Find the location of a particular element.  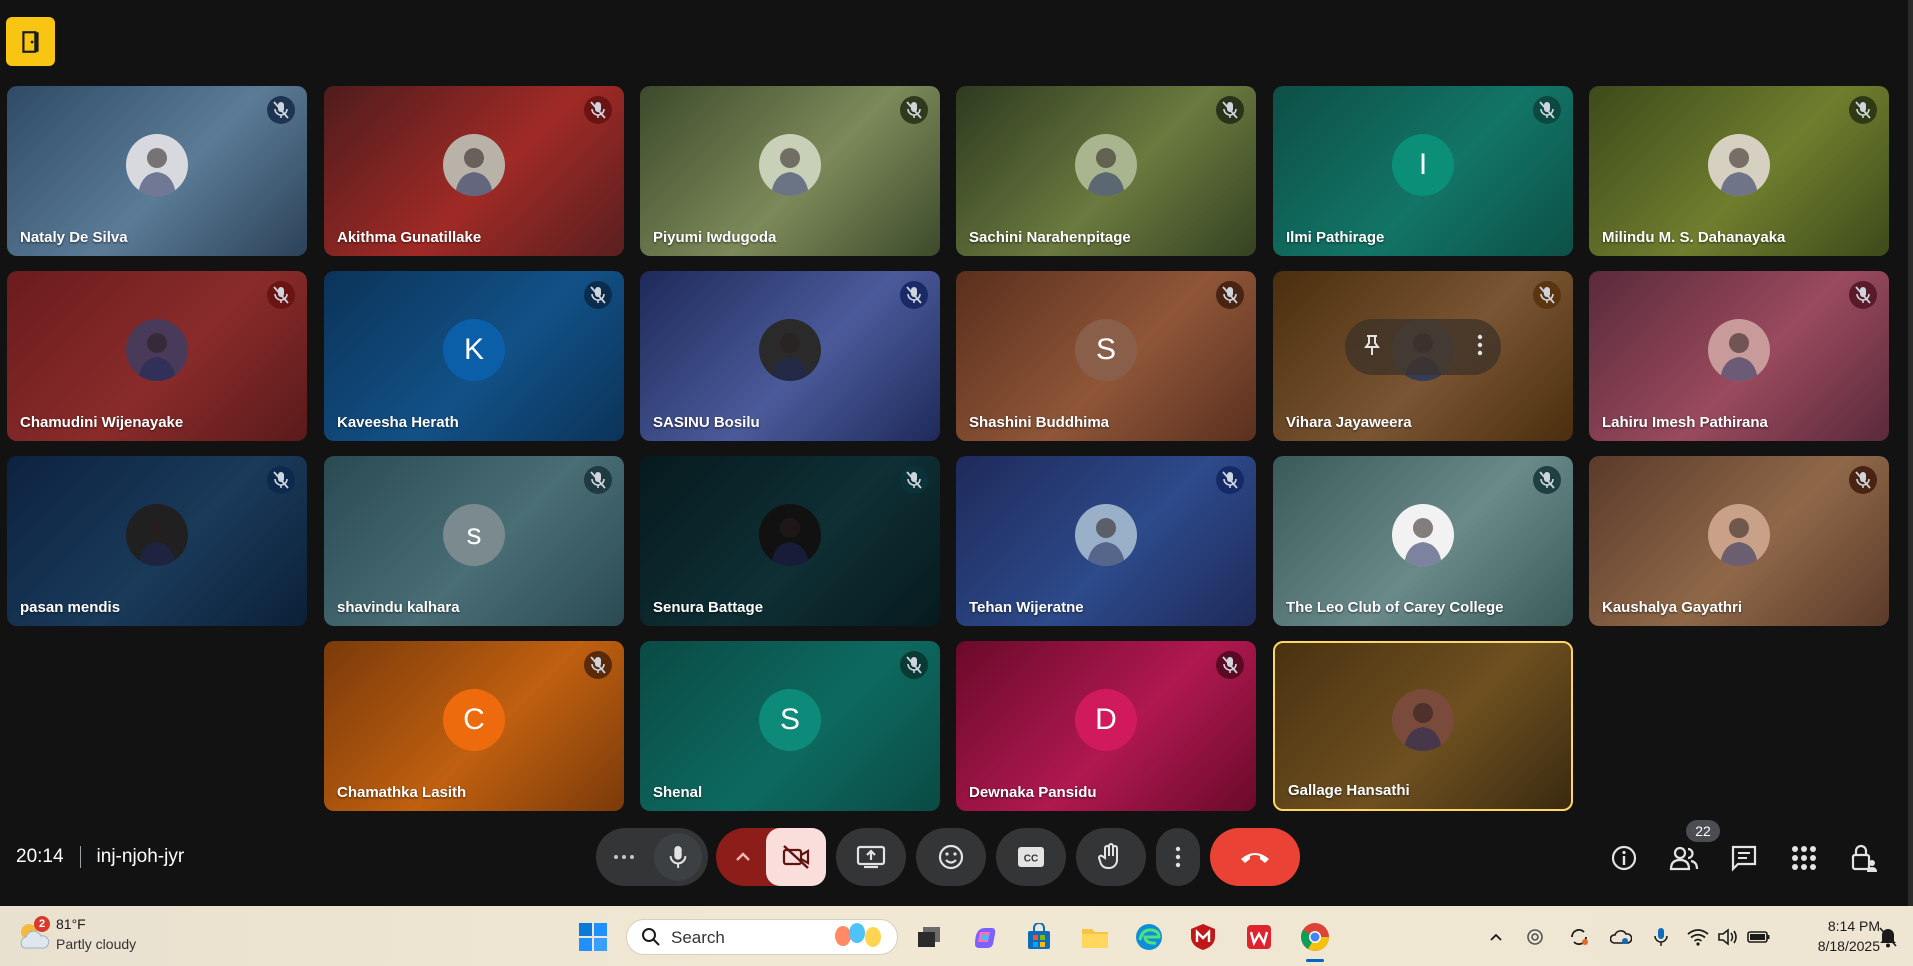

more-options-button is located at coordinates (1178, 857).